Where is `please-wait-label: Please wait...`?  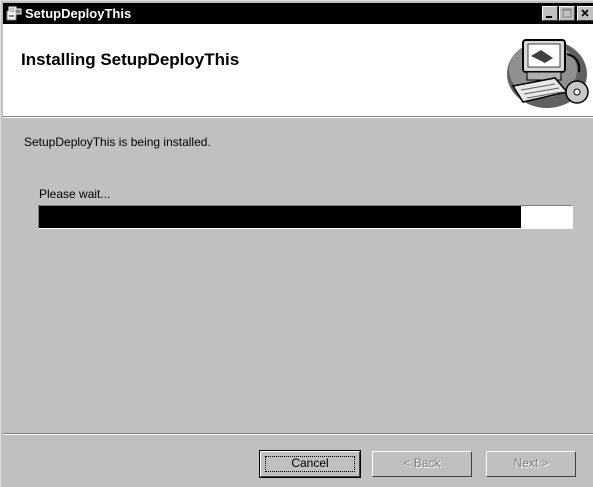
please-wait-label: Please wait... is located at coordinates (75, 194).